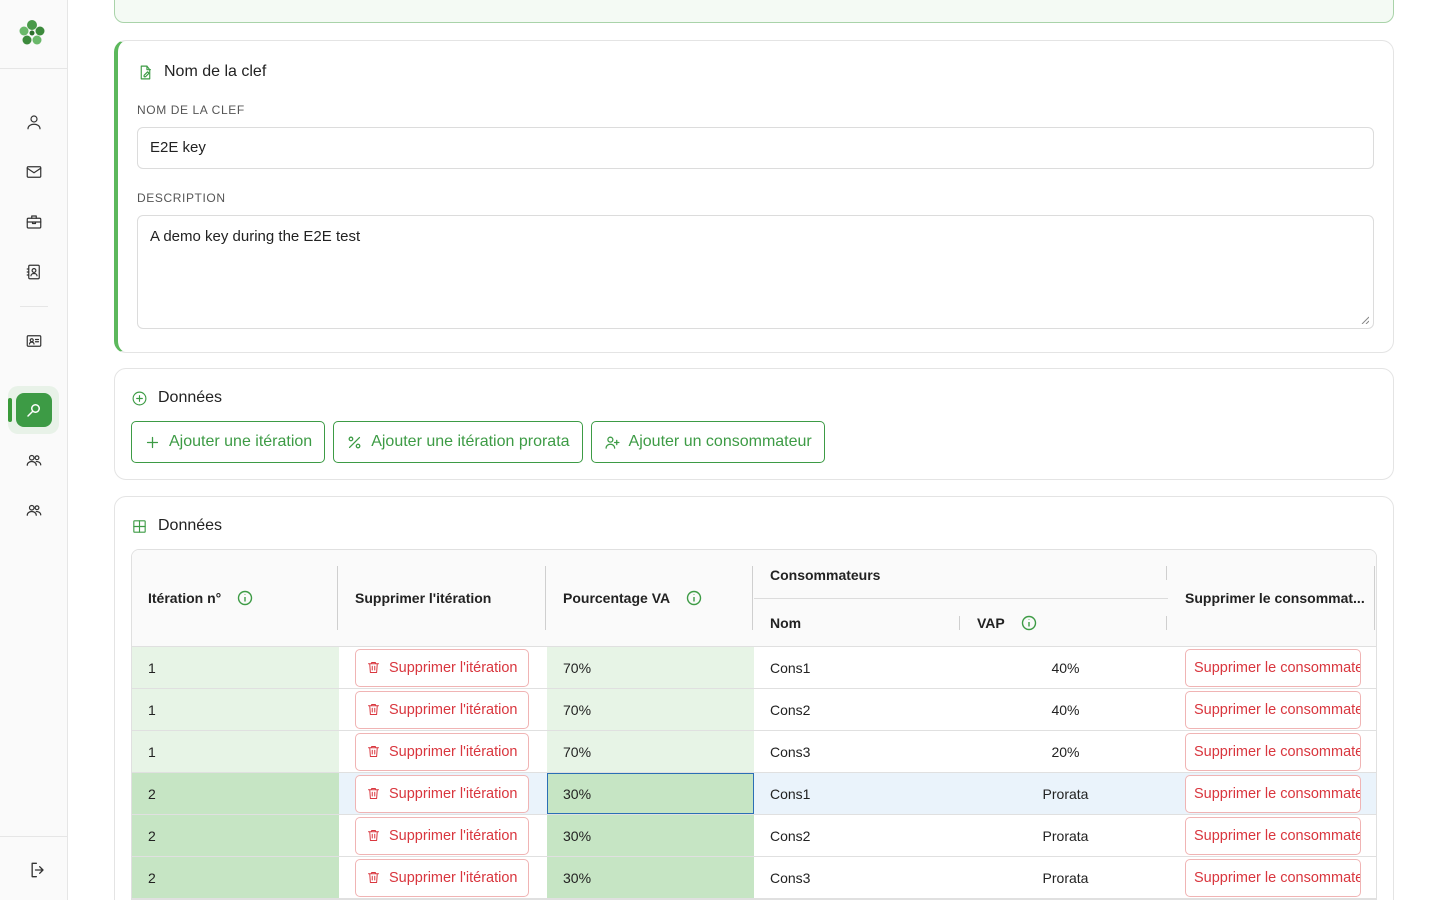 Image resolution: width=1440 pixels, height=900 pixels. What do you see at coordinates (458, 442) in the screenshot?
I see `add-prorata-iteration-button: Ajouter une itération prorata` at bounding box center [458, 442].